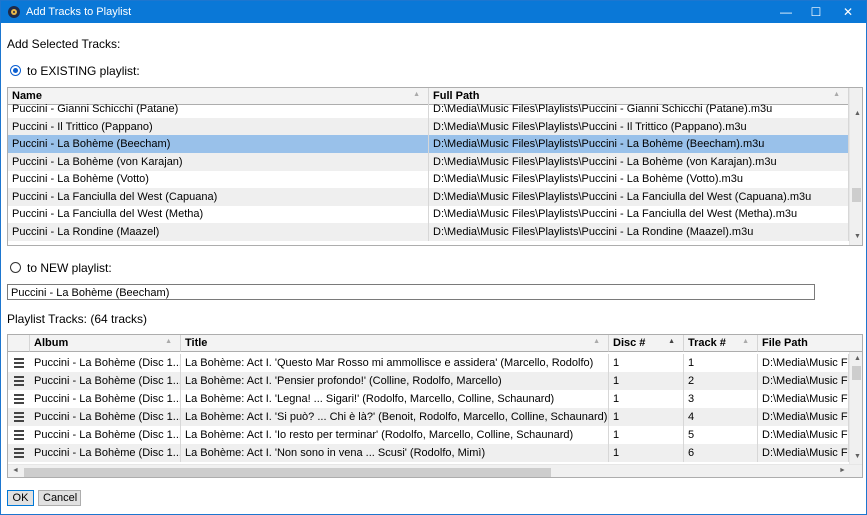 The height and width of the screenshot is (515, 867). I want to click on playlist-name-cell: Puccini - Gianni Schicchi (Patane), so click(218, 109).